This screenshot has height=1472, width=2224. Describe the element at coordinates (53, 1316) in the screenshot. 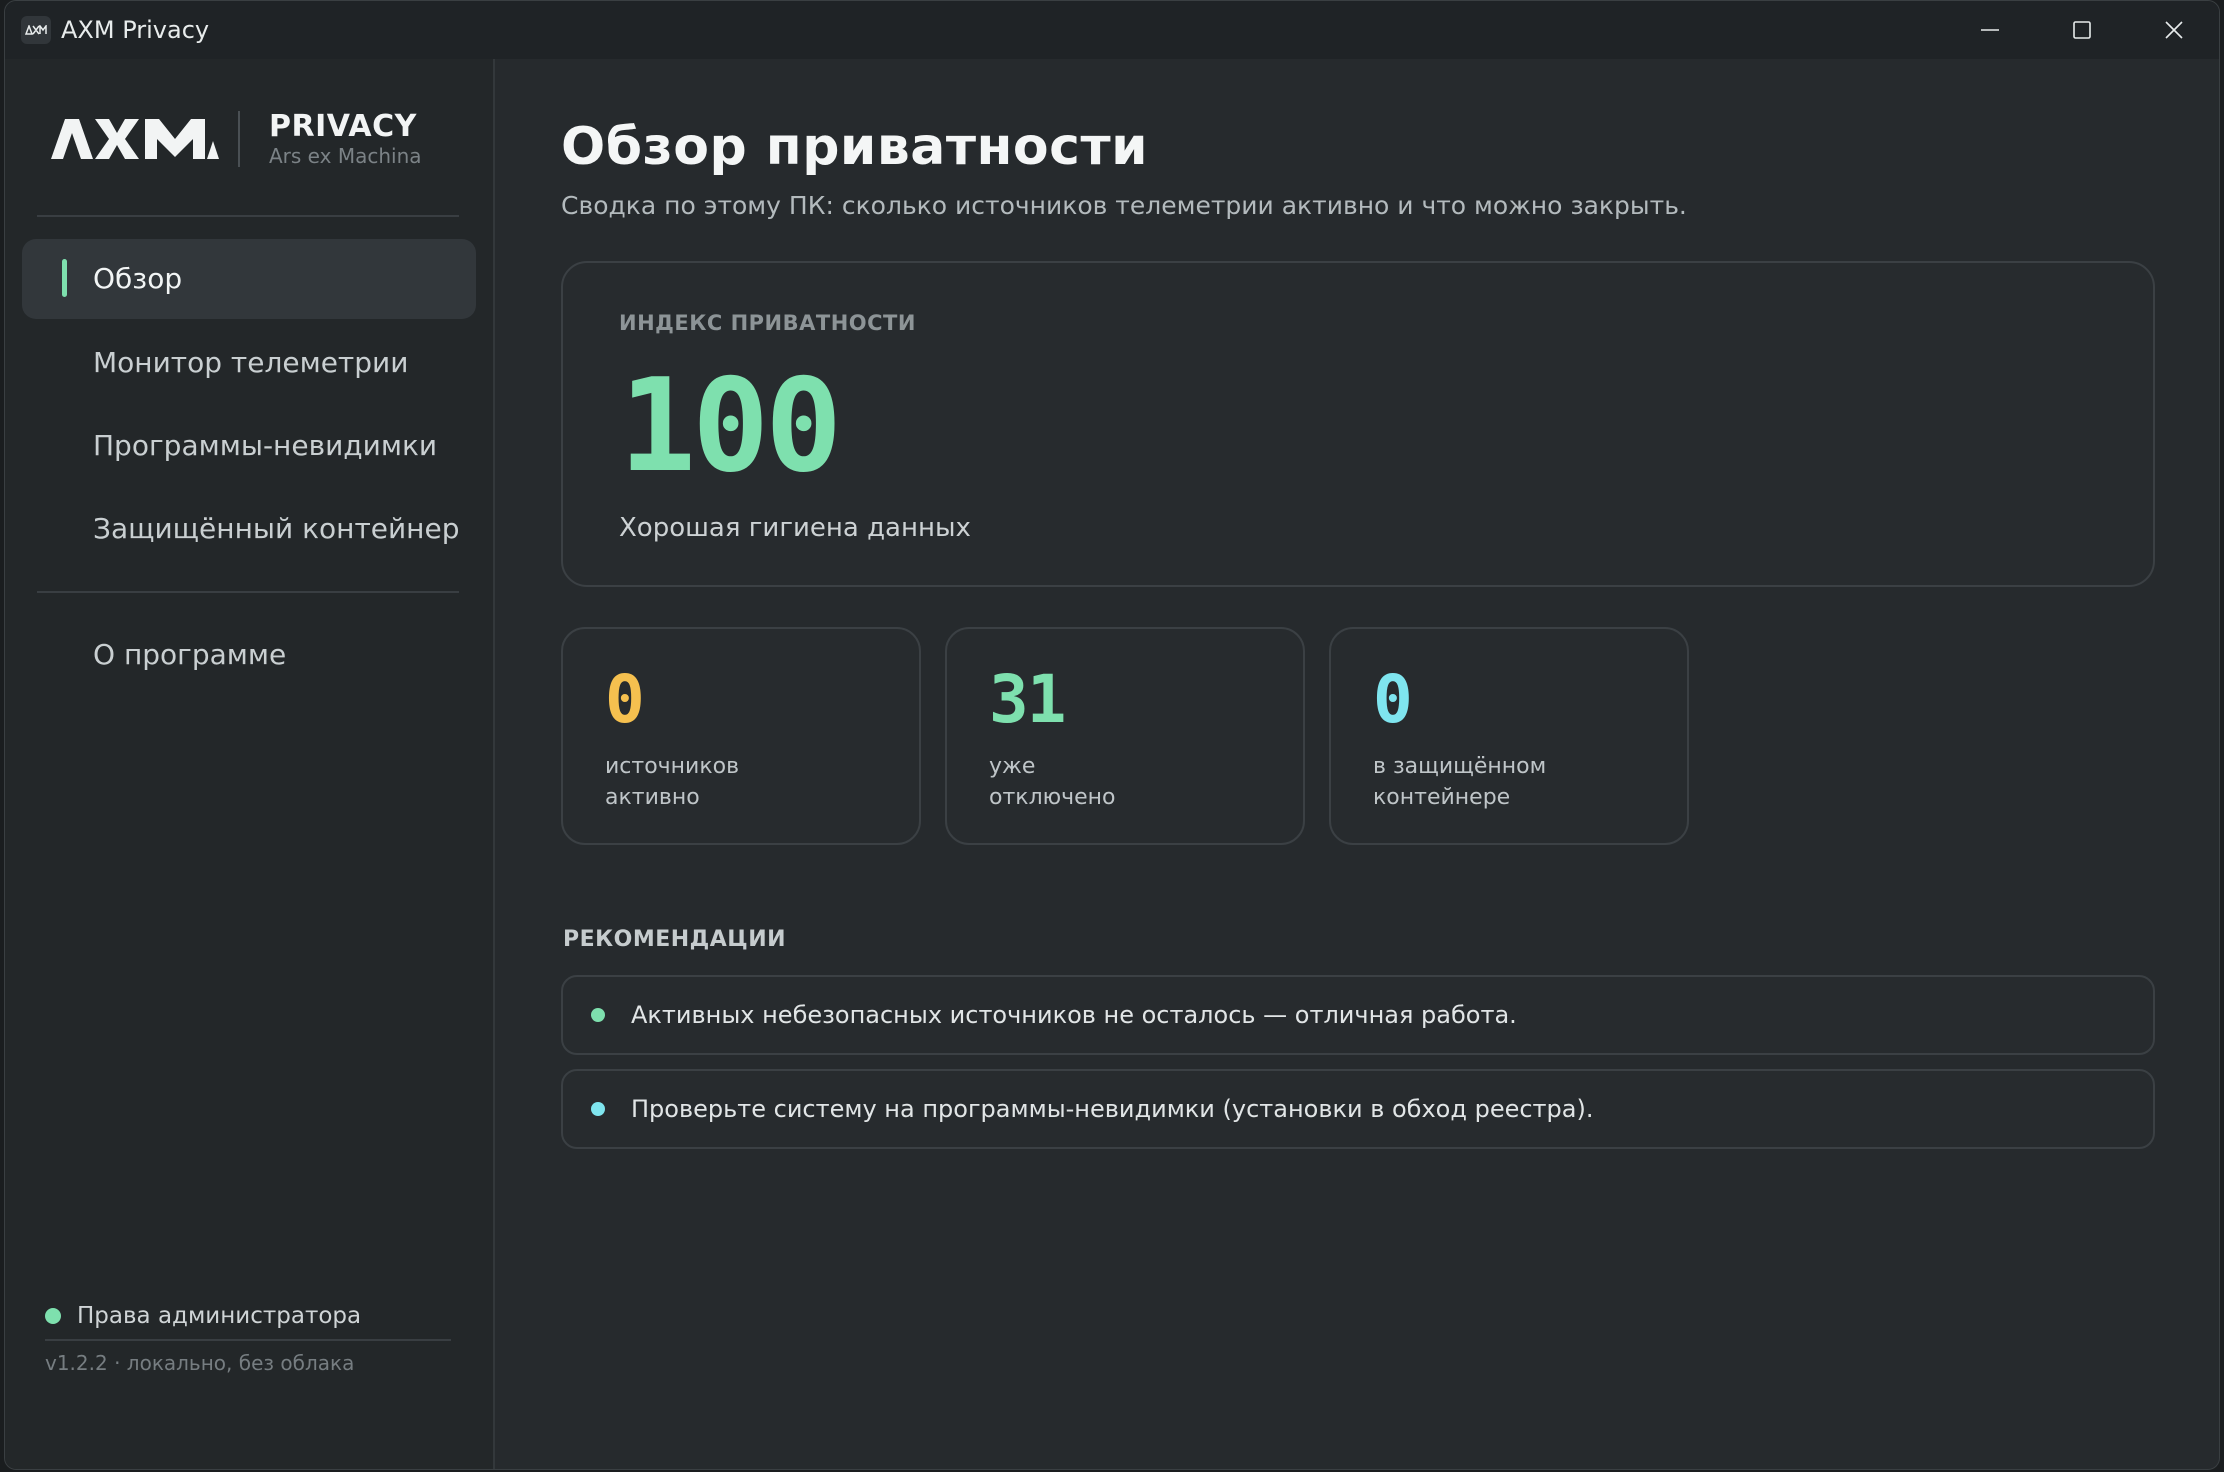

I see `status-dot` at that location.